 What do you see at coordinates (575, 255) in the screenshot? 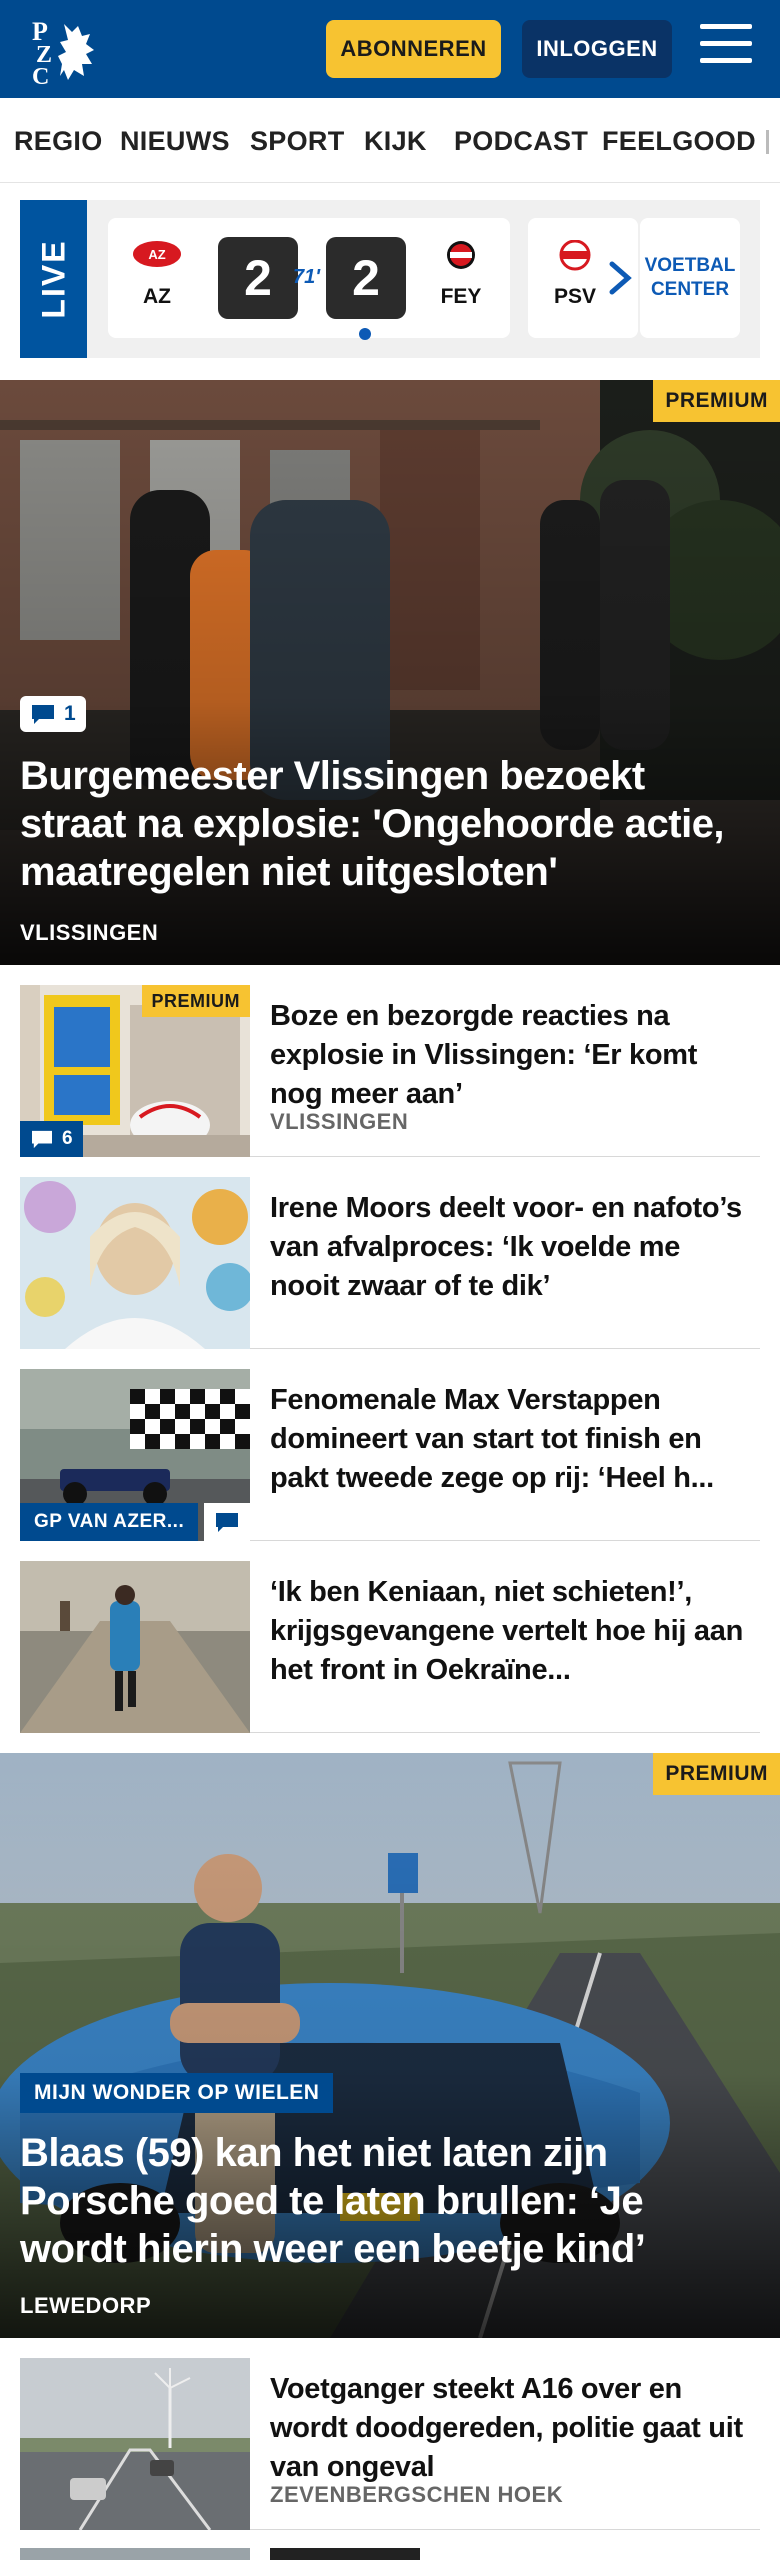
I see `psv-club-icon` at bounding box center [575, 255].